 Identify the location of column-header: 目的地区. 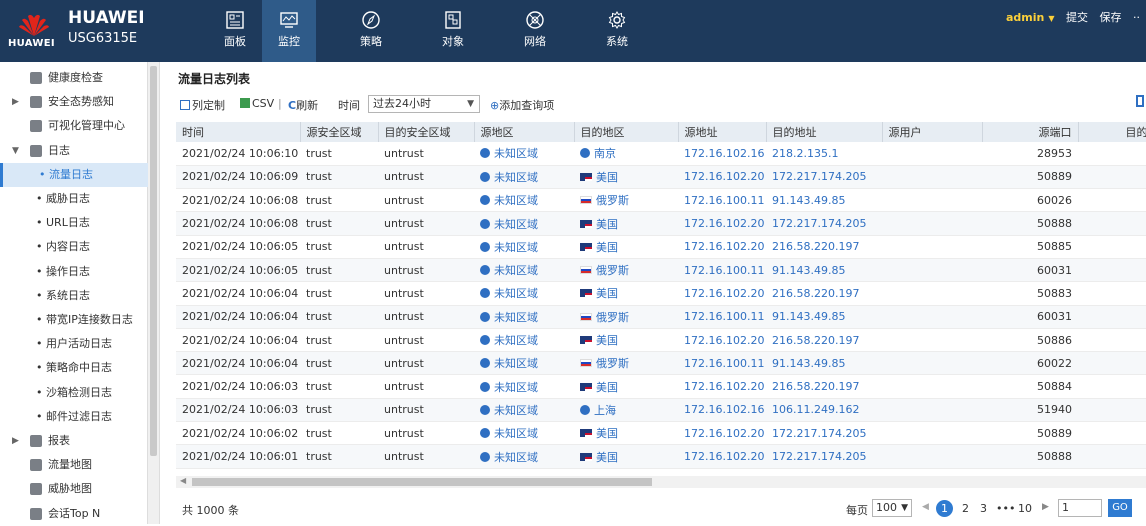
(626, 132).